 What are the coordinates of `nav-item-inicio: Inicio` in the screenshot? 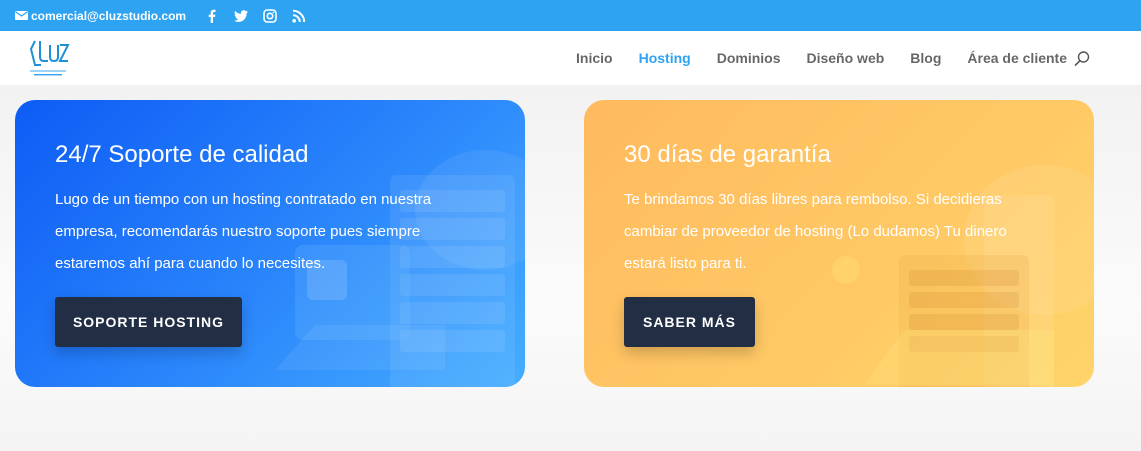 It's located at (594, 58).